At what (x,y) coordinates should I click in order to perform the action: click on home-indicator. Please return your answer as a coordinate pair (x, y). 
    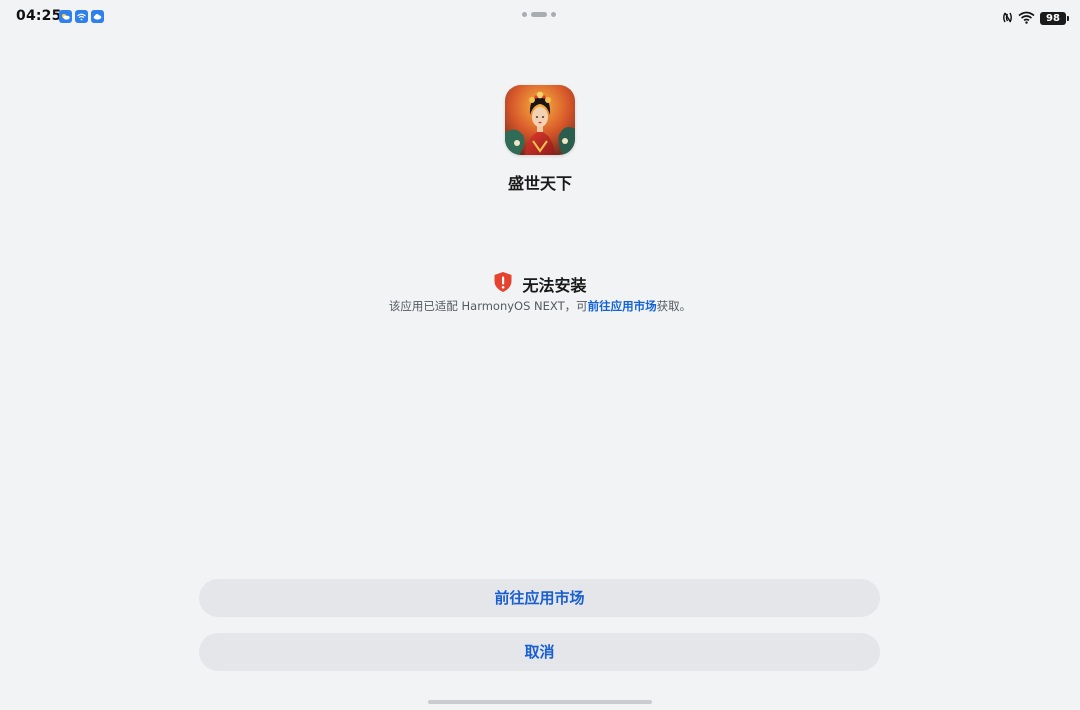
    Looking at the image, I should click on (540, 702).